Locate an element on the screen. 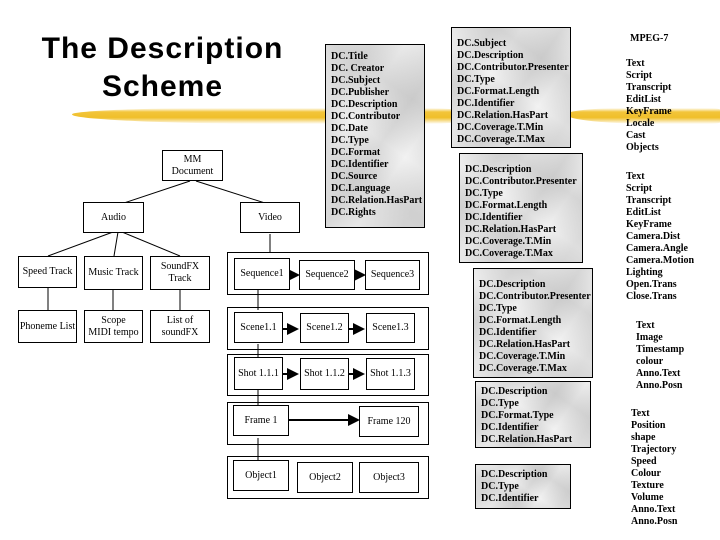 The width and height of the screenshot is (720, 540). mpeg7-item: Timestamp is located at coordinates (660, 349).